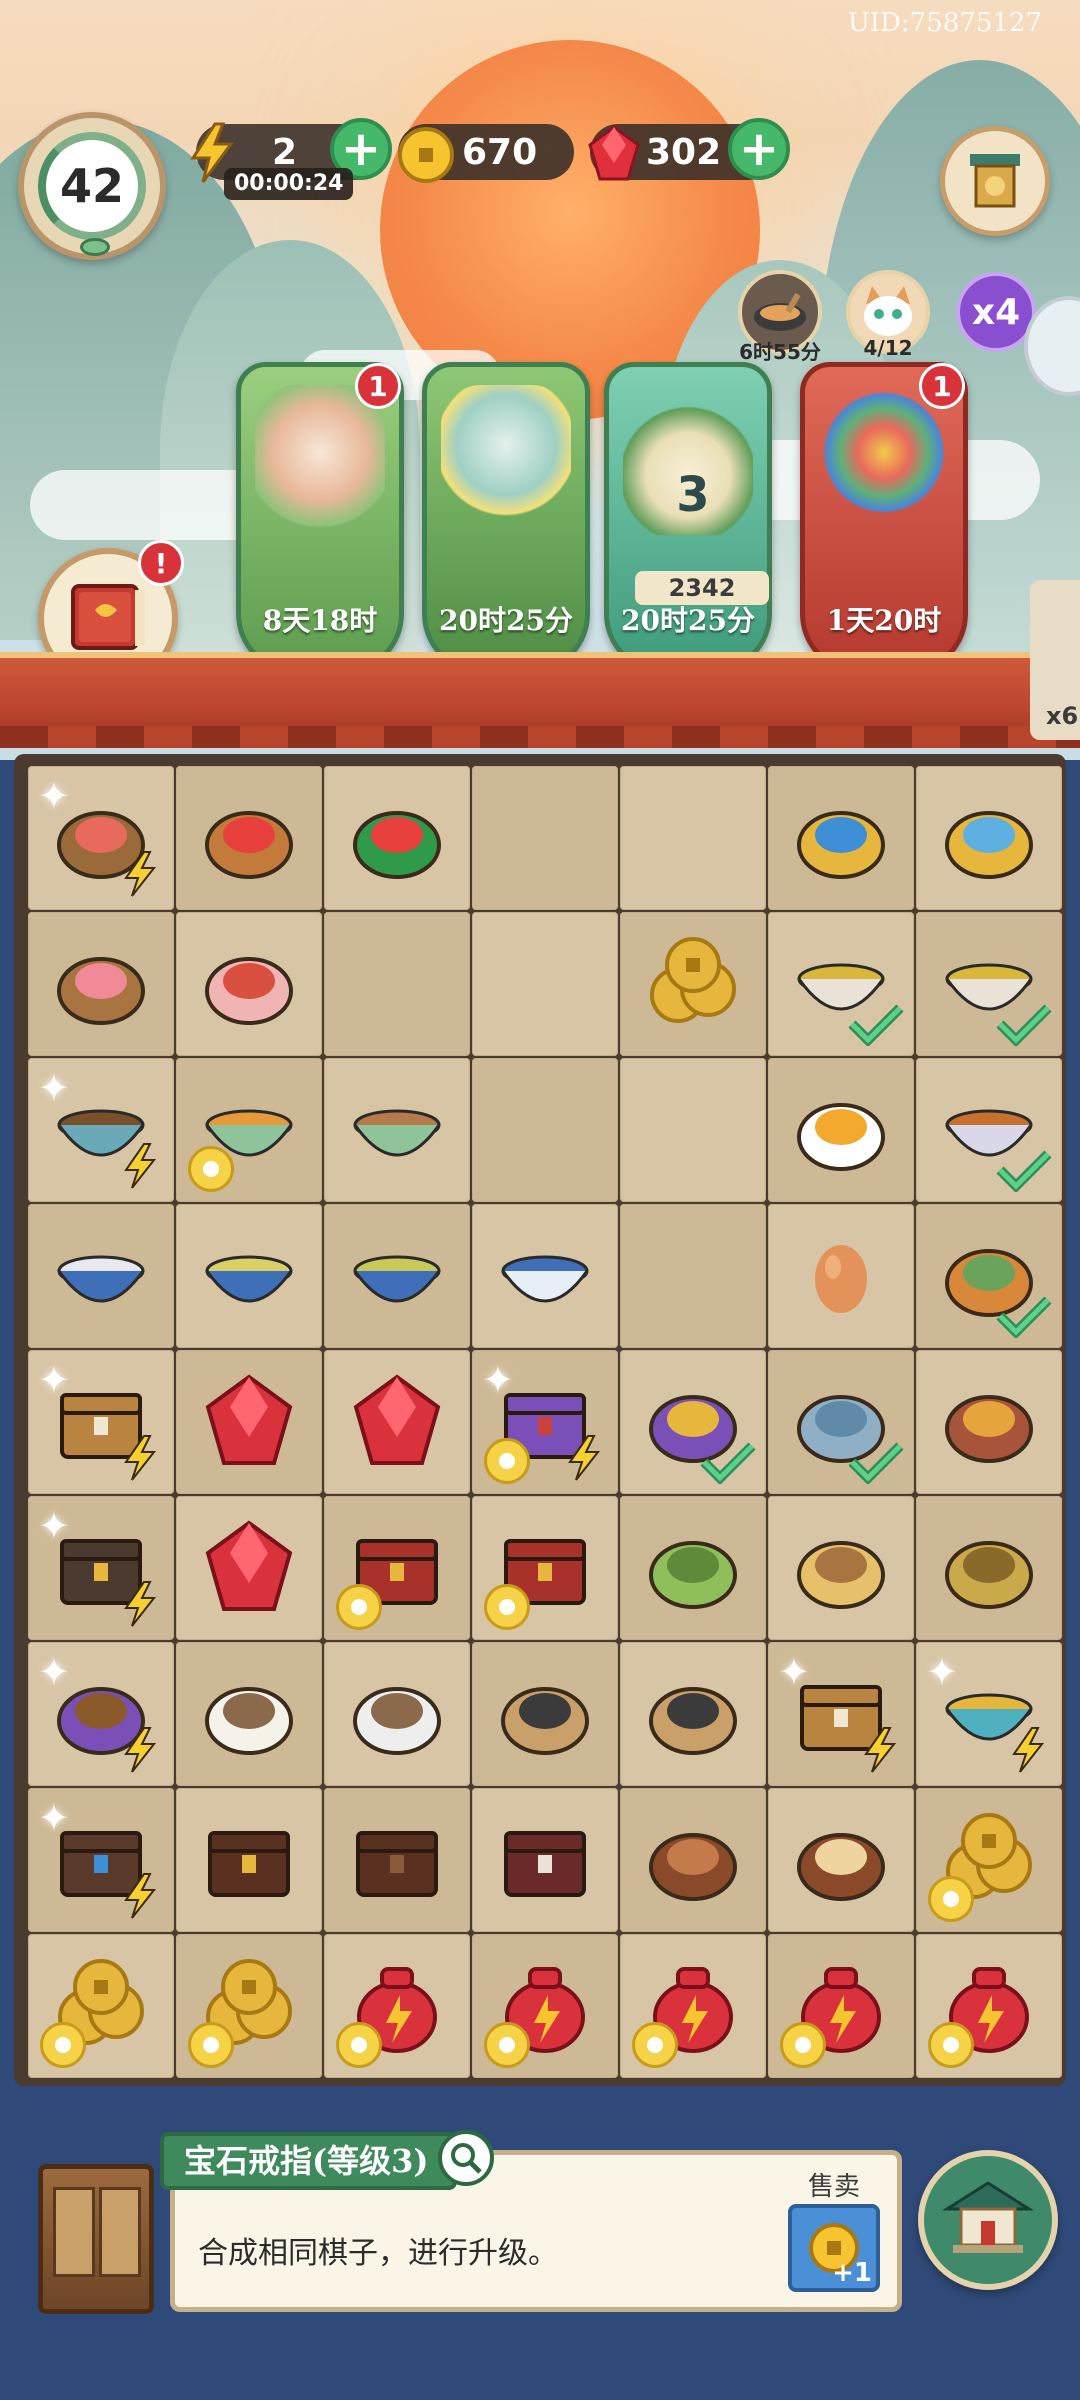 This screenshot has height=2400, width=1080. I want to click on bead-bracelet, so click(841, 838).